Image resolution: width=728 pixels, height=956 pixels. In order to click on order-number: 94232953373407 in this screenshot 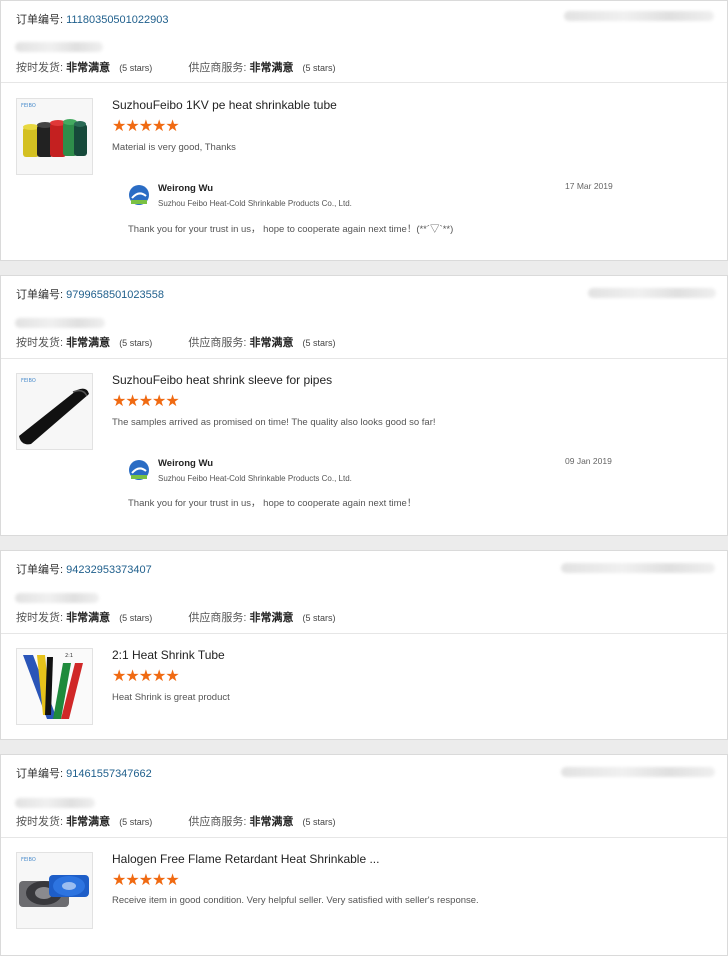, I will do `click(109, 570)`.